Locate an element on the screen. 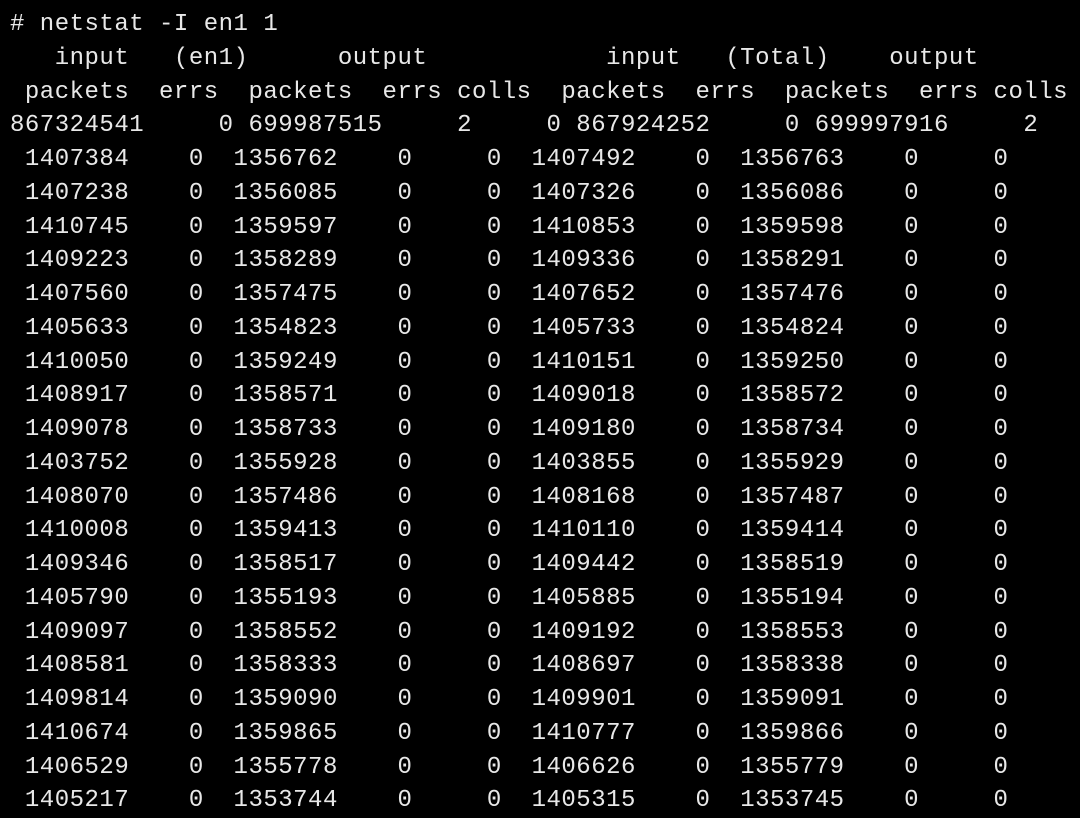 The image size is (1080, 818). command-line: # netstat -I en1 1 is located at coordinates (144, 24).